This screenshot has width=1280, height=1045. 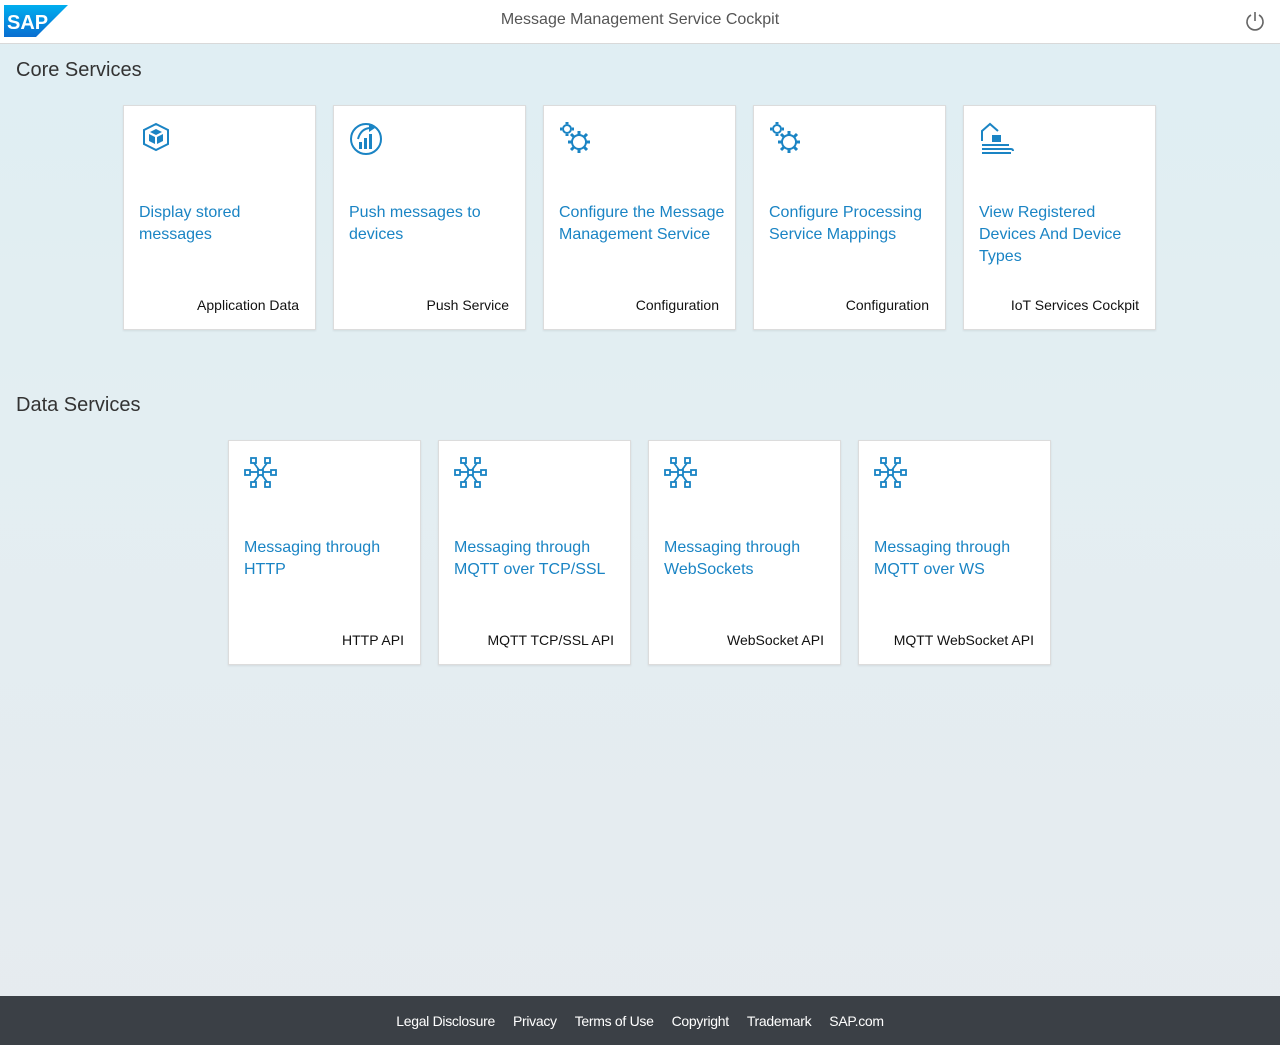 I want to click on tile-footer: IoT Services Cockpit, so click(x=1074, y=305).